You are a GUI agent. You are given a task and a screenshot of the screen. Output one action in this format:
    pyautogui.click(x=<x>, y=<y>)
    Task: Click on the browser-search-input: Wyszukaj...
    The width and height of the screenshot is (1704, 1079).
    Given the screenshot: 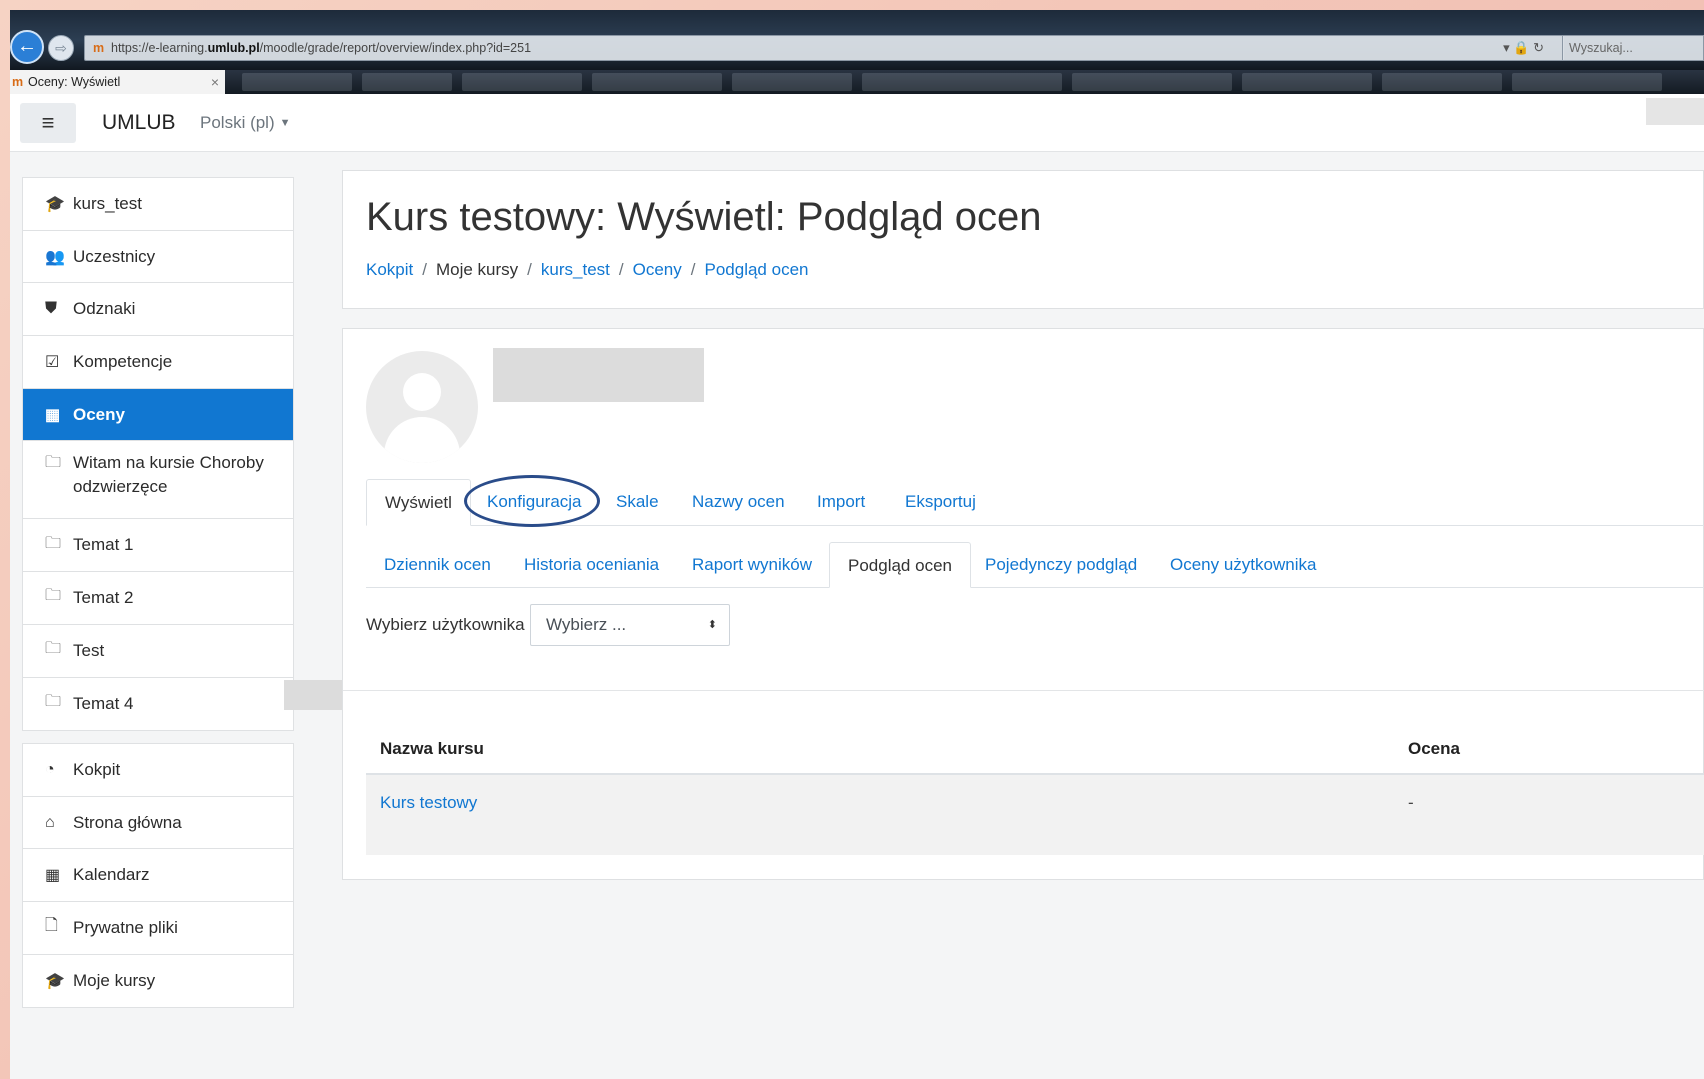 What is the action you would take?
    pyautogui.click(x=1633, y=48)
    